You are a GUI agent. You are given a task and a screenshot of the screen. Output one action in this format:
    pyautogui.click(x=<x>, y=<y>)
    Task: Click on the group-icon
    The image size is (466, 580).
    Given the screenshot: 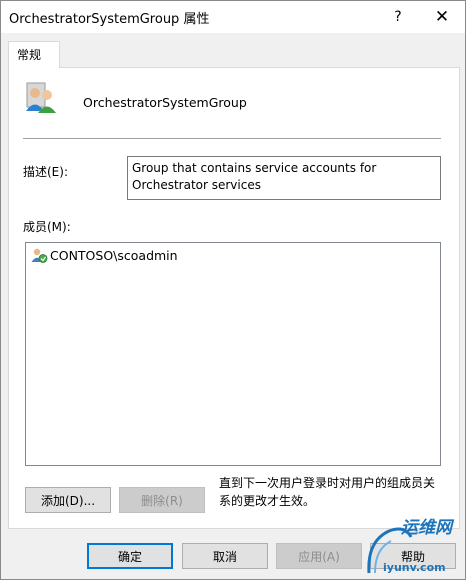 What is the action you would take?
    pyautogui.click(x=41, y=97)
    